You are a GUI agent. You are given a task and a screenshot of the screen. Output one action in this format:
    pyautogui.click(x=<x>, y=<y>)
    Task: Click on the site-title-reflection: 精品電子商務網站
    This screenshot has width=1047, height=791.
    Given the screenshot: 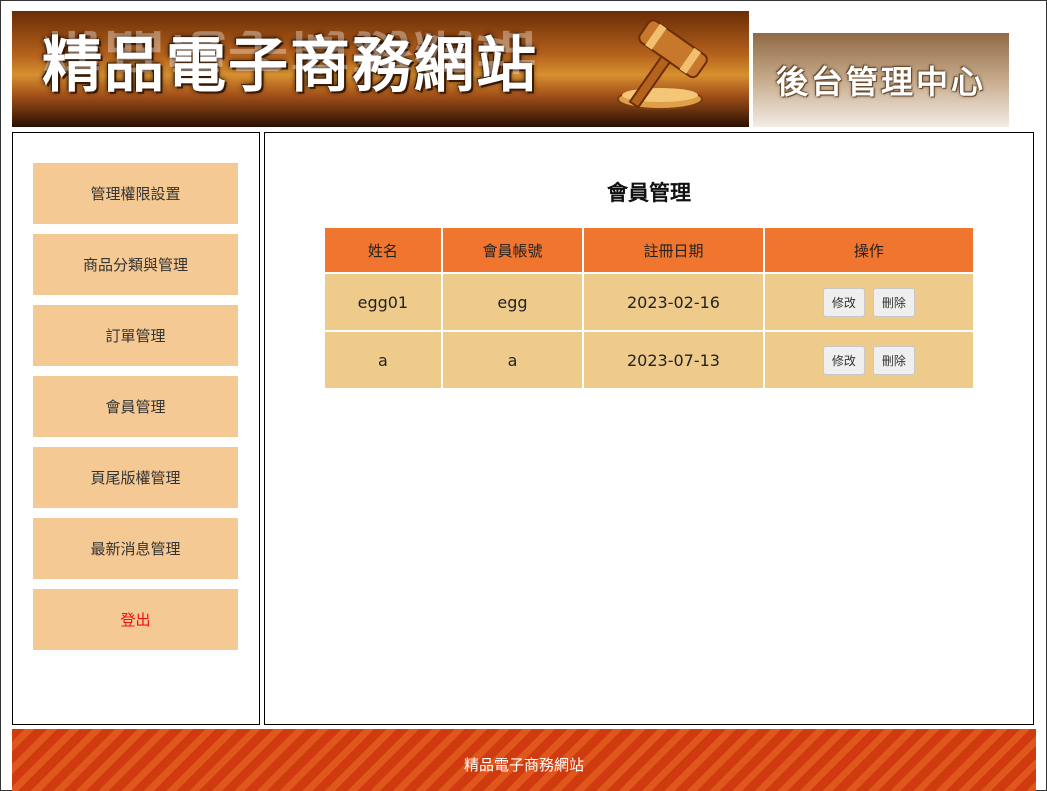 What is the action you would take?
    pyautogui.click(x=290, y=50)
    